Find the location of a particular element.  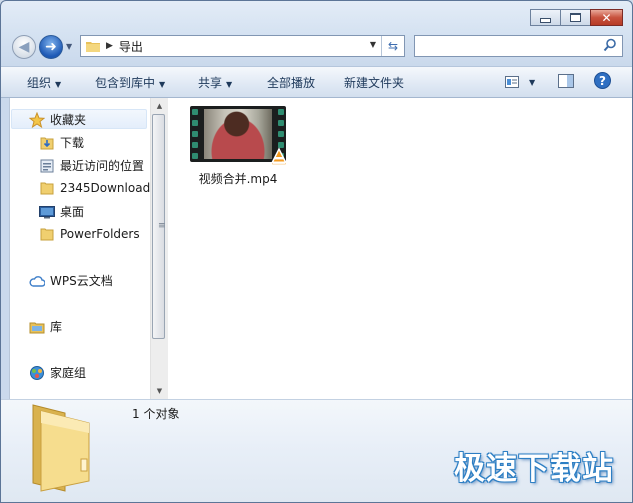

address-dropdown-icon: ▼ is located at coordinates (373, 44).